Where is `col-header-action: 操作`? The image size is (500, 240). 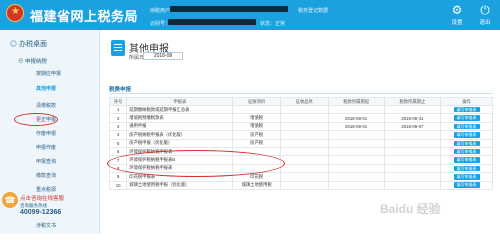
col-header-action: 操作 is located at coordinates (466, 101).